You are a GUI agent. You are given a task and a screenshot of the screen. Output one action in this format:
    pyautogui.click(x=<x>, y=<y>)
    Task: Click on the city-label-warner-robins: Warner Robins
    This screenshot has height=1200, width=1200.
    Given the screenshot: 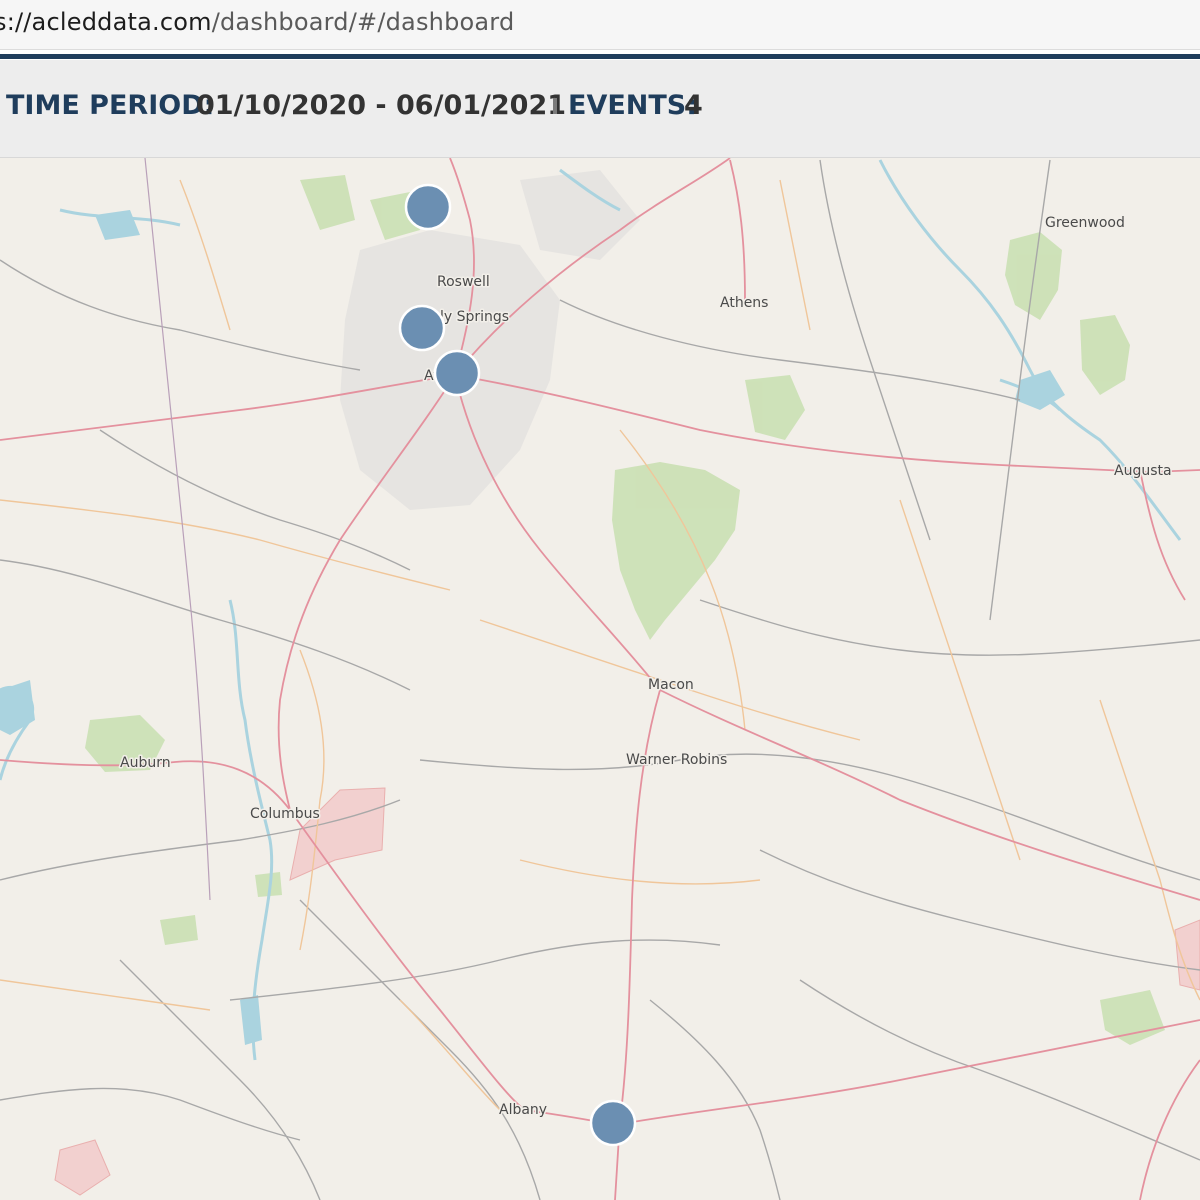 What is the action you would take?
    pyautogui.click(x=676, y=760)
    